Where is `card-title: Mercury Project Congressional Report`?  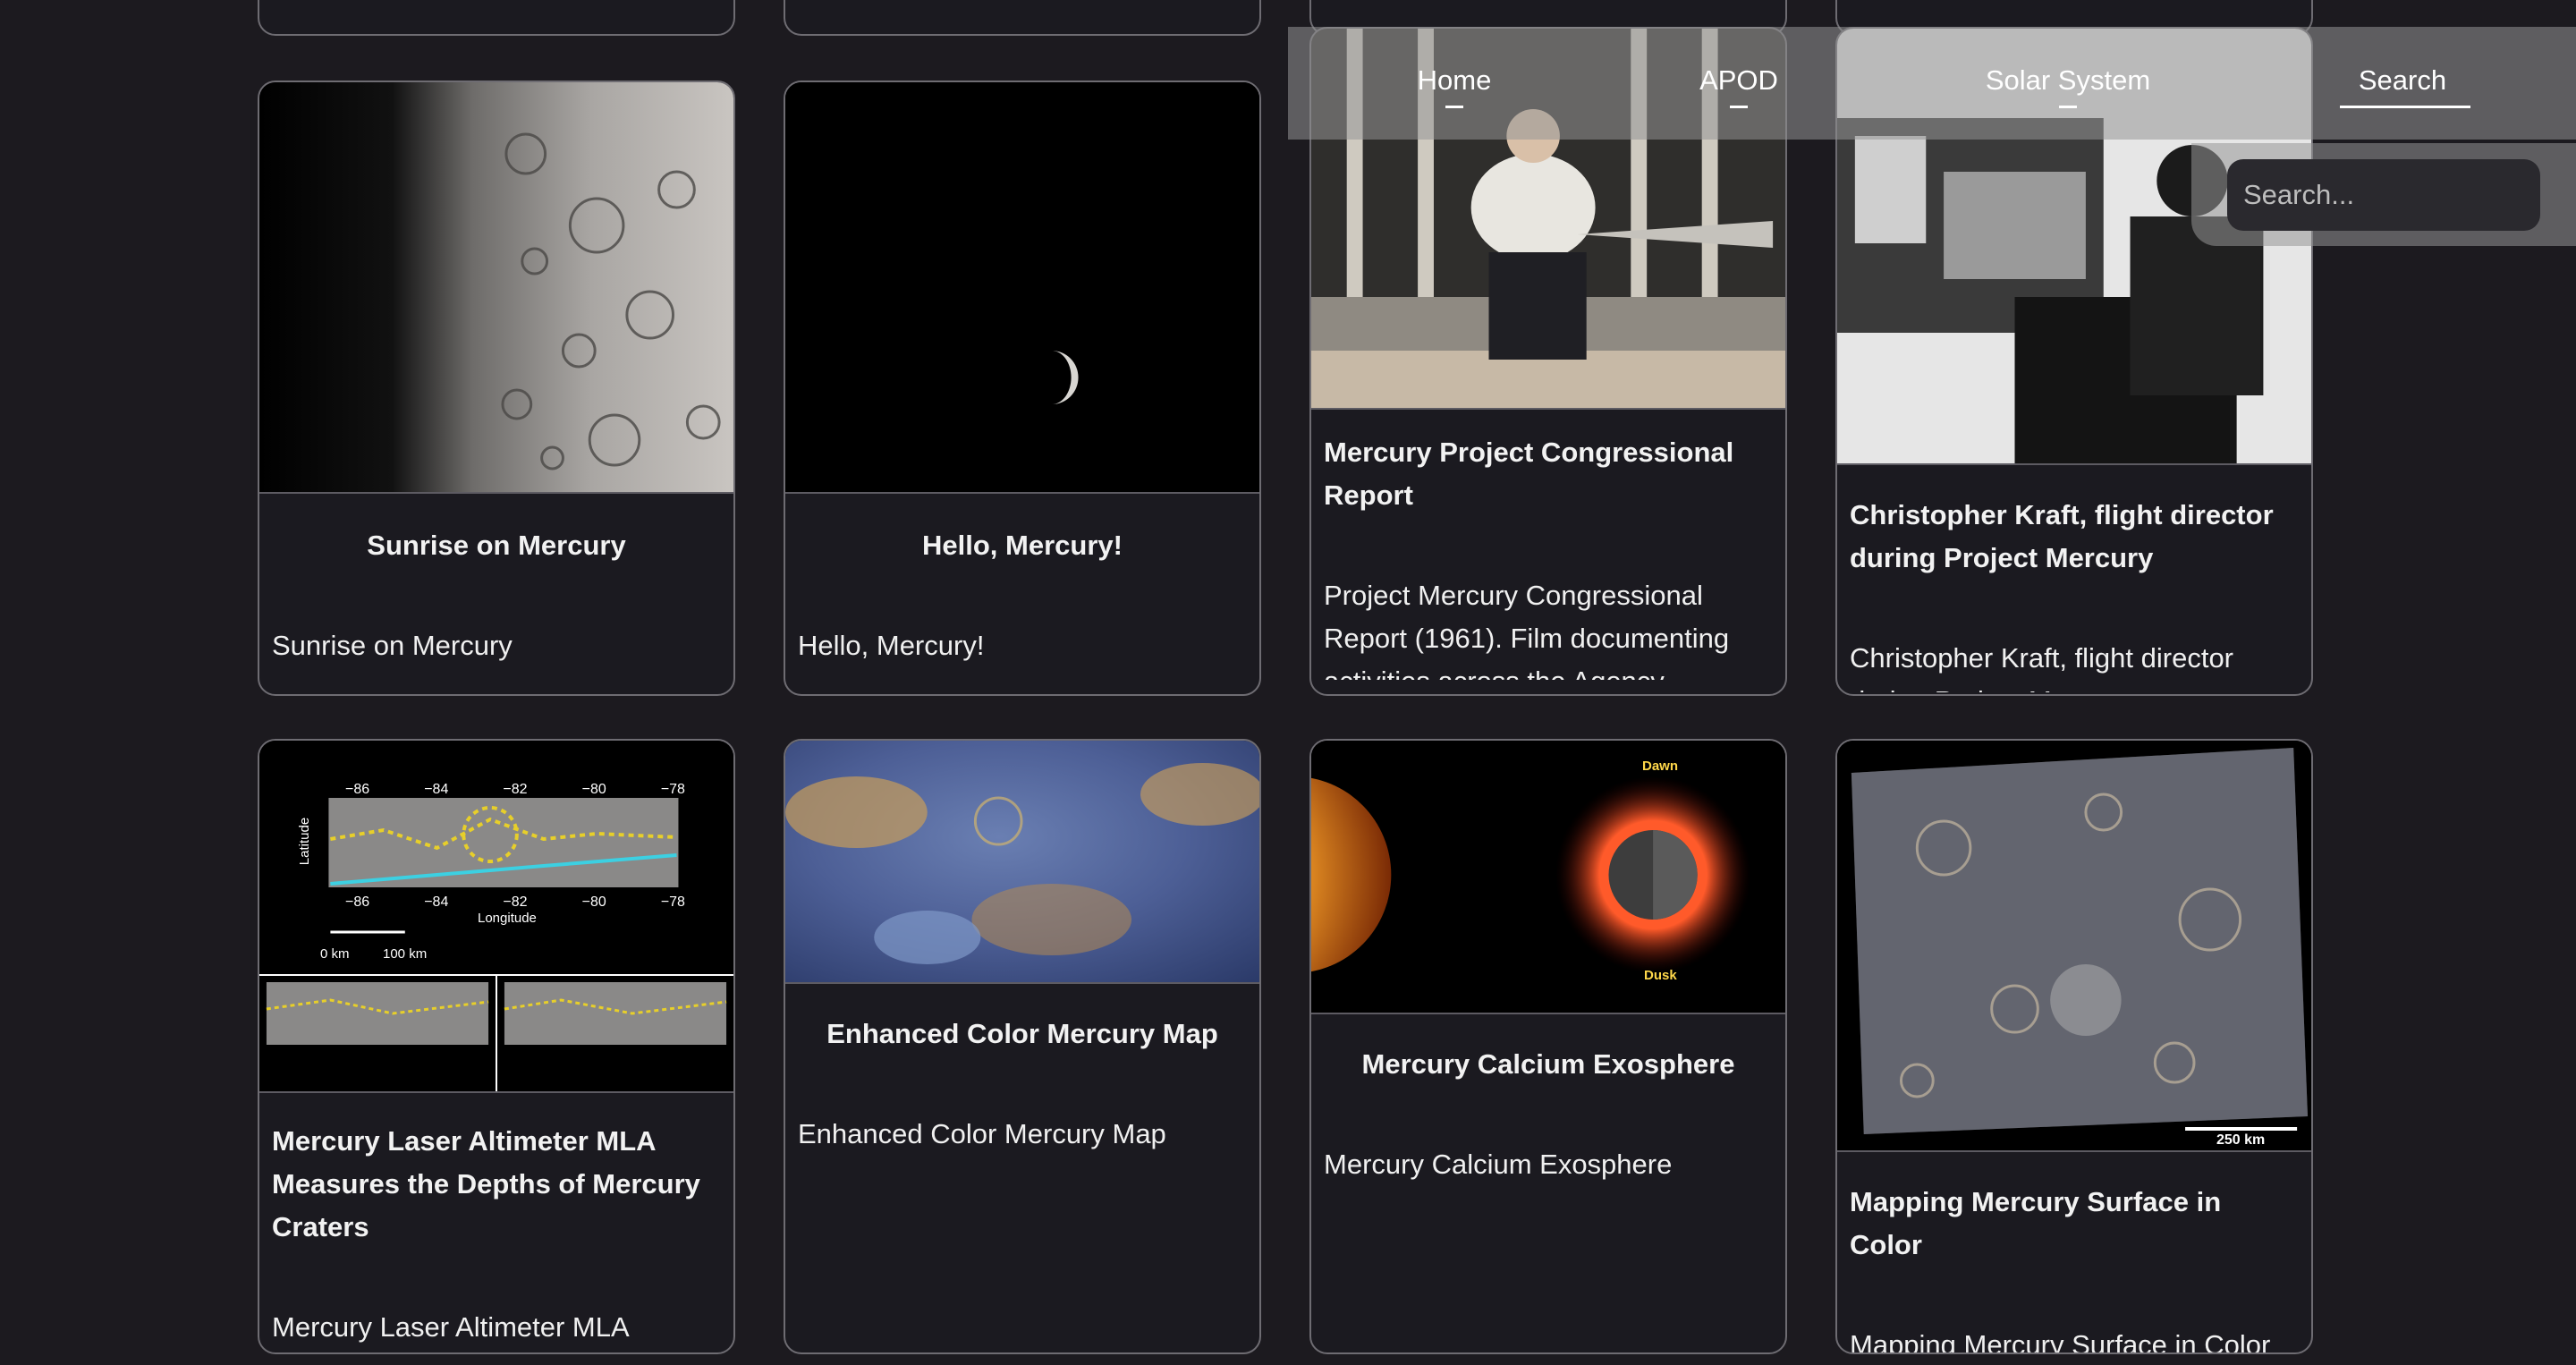
card-title: Mercury Project Congressional Report is located at coordinates (1548, 474).